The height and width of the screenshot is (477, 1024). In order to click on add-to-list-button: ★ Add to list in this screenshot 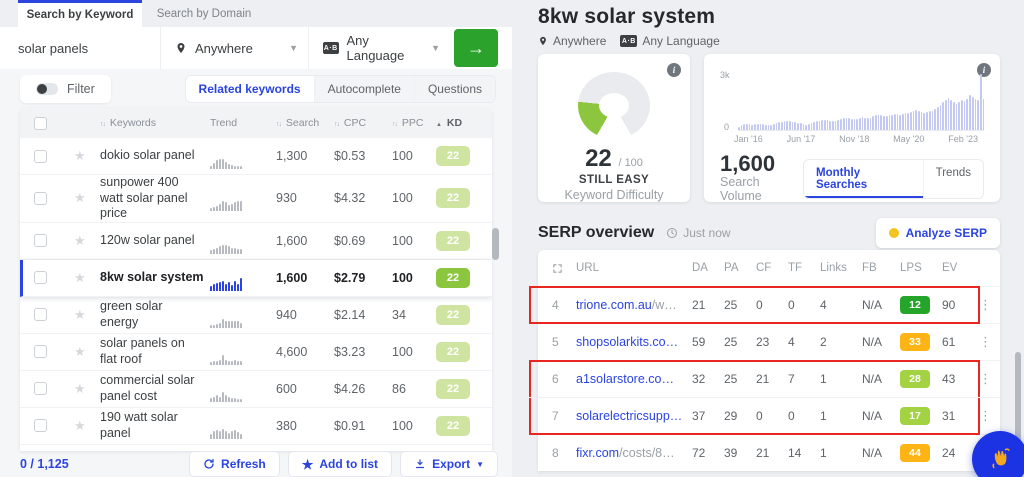, I will do `click(340, 464)`.